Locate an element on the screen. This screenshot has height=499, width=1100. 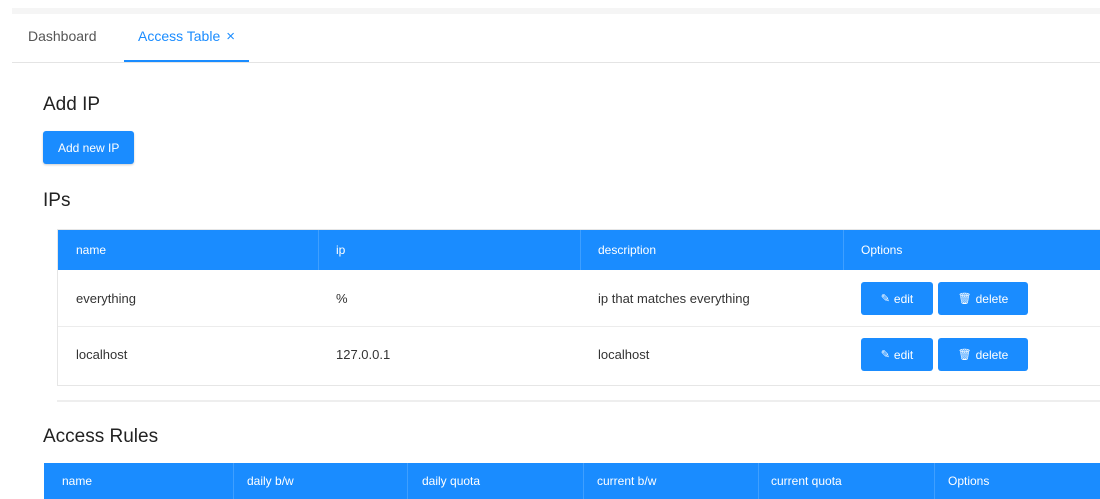
ips-col-description: description is located at coordinates (627, 250).